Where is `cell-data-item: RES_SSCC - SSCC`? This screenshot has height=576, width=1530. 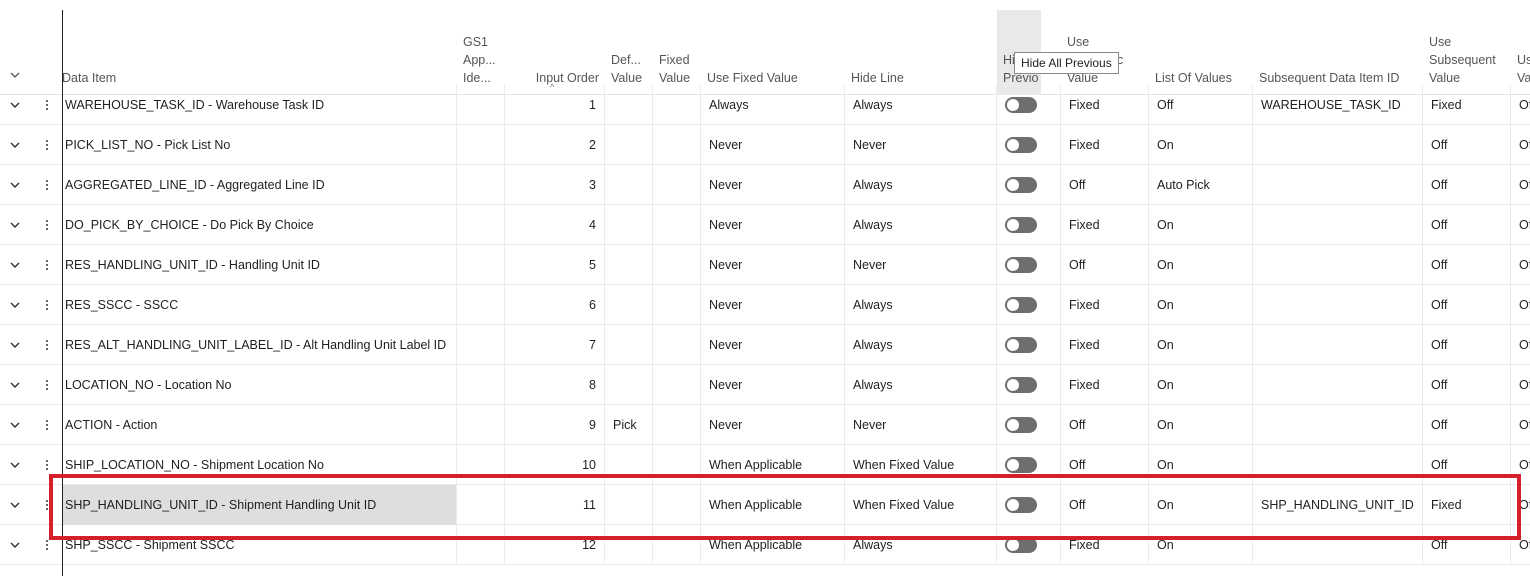 cell-data-item: RES_SSCC - SSCC is located at coordinates (259, 305).